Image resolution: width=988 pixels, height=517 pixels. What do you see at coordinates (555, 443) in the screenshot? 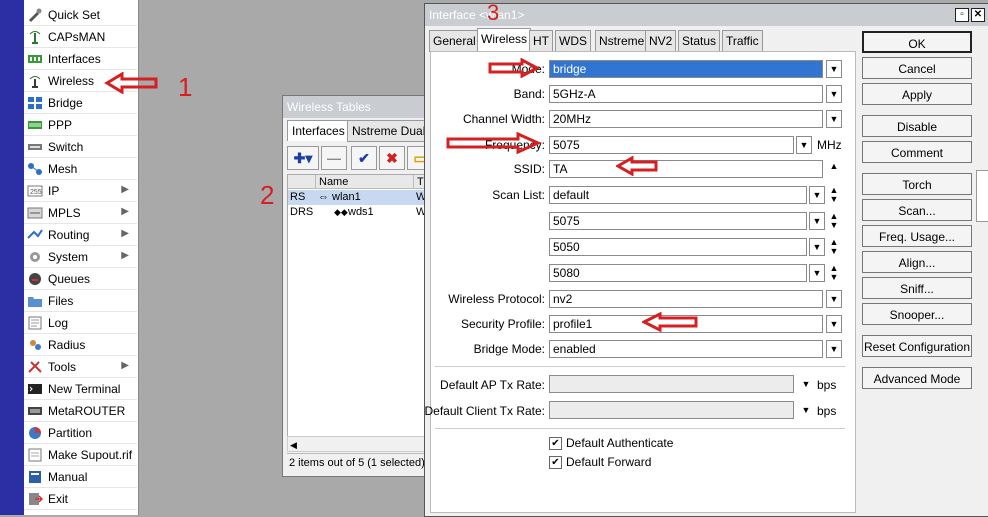
I see `default-authenticate-checkbox: ✔` at bounding box center [555, 443].